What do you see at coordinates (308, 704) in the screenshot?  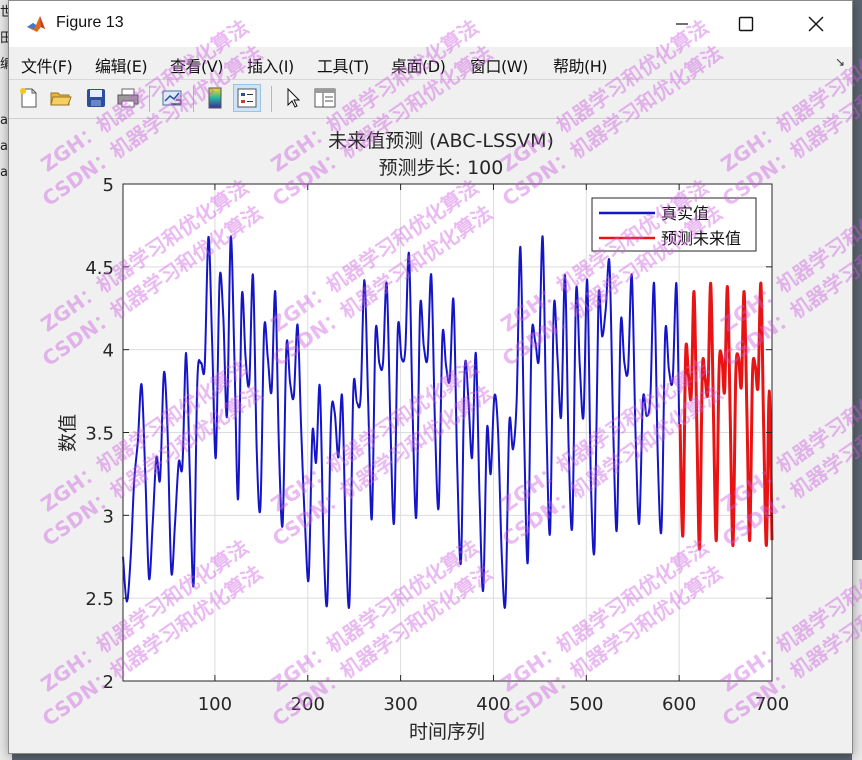 I see `x-tick-label: 200` at bounding box center [308, 704].